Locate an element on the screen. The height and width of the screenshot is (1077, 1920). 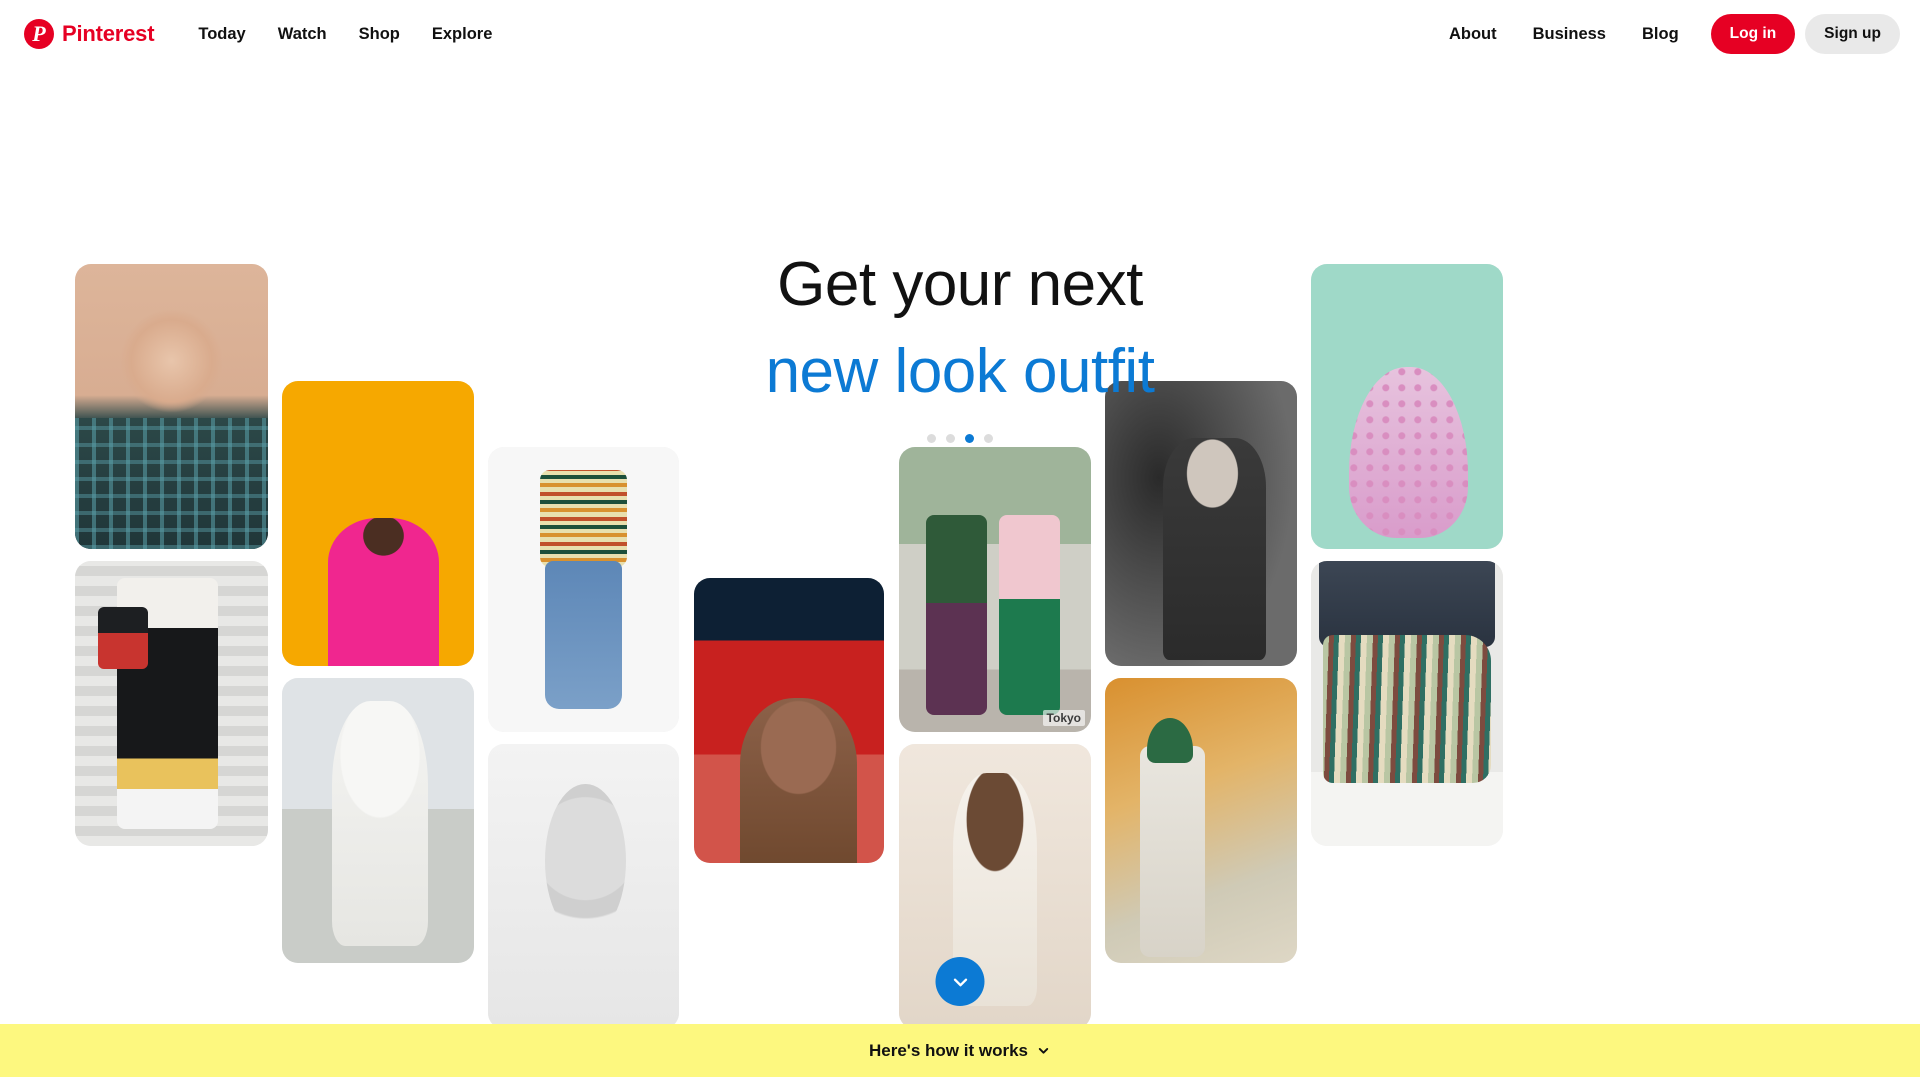
card-cream-neckline is located at coordinates (995, 886).